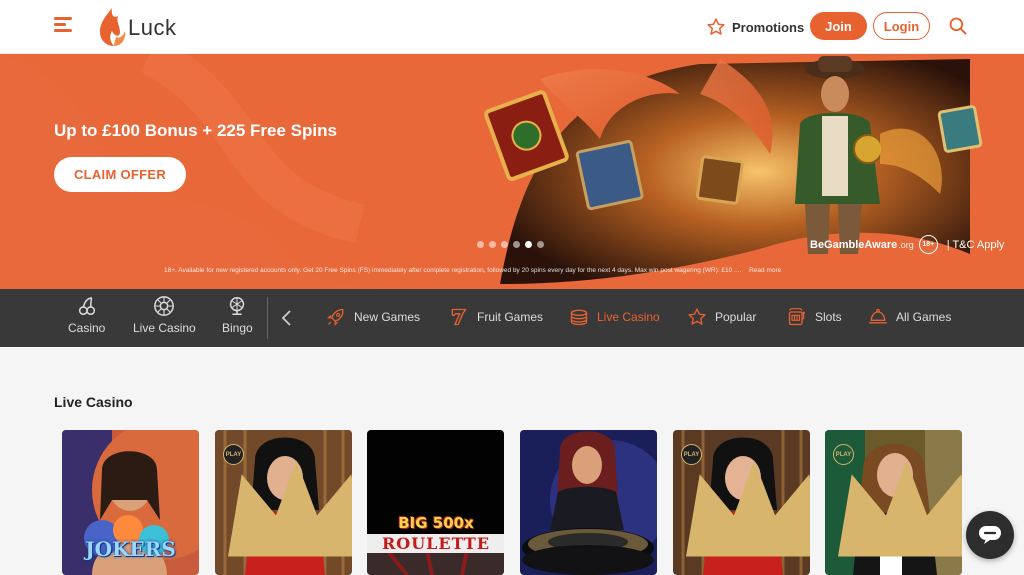 The width and height of the screenshot is (1024, 575). What do you see at coordinates (130, 549) in the screenshot?
I see `game-logo-text: JOKERS` at bounding box center [130, 549].